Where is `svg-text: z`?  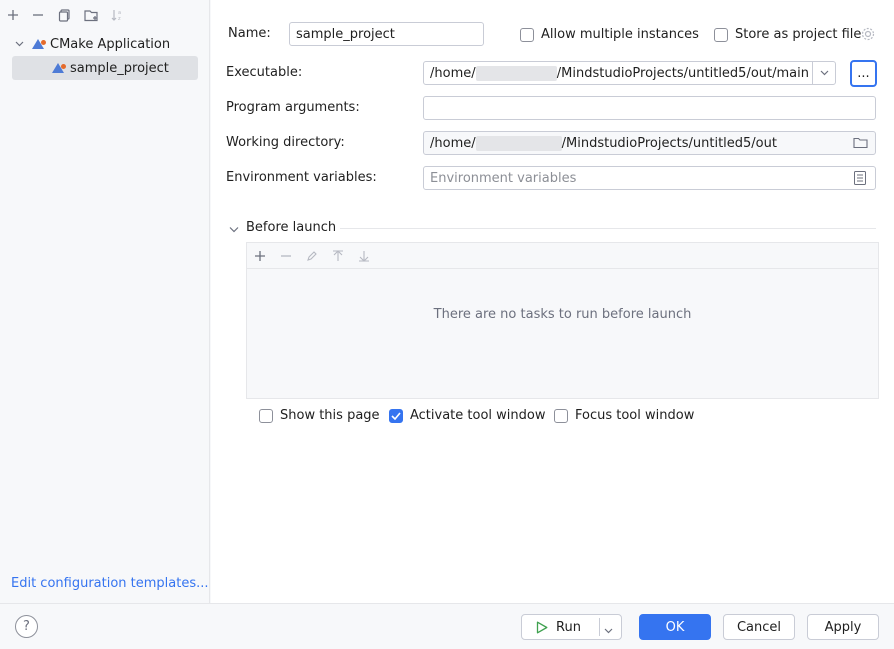 svg-text: z is located at coordinates (119, 19).